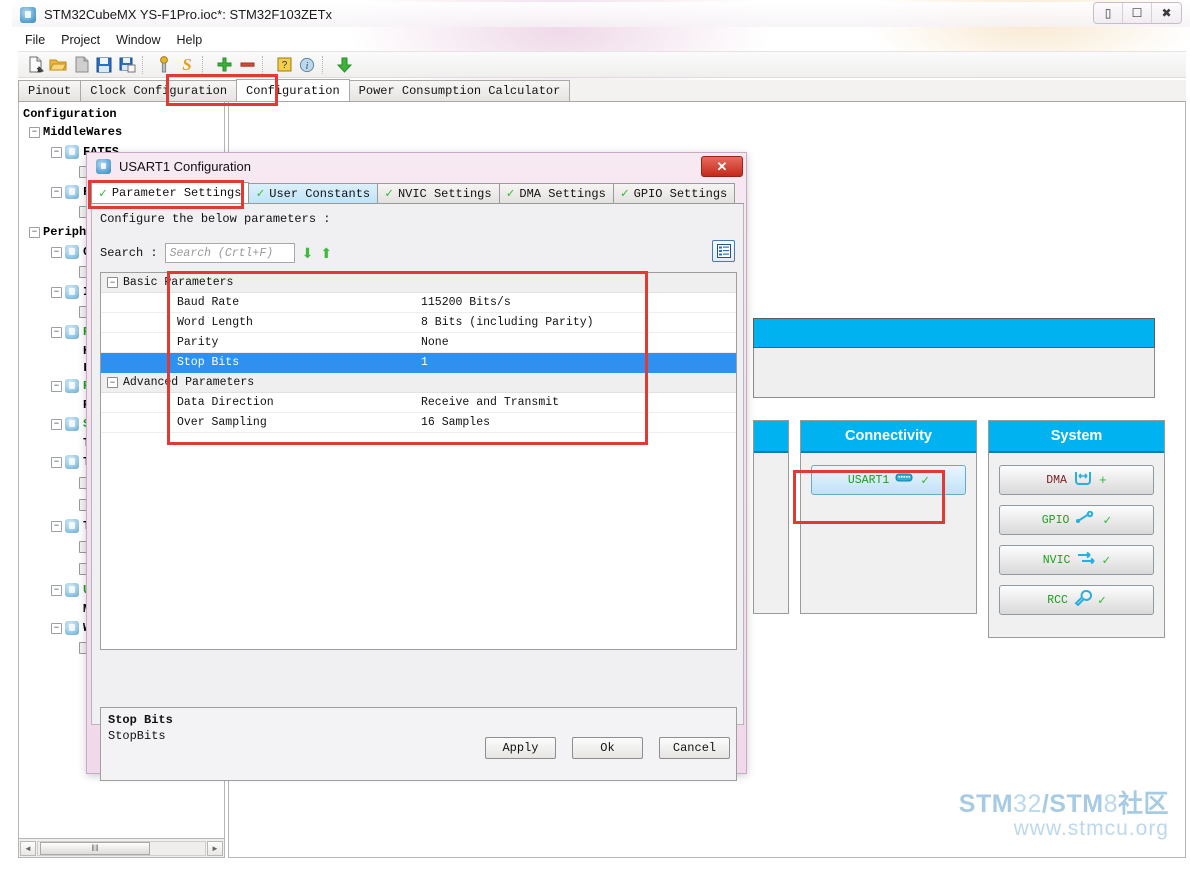 The image size is (1190, 874). What do you see at coordinates (418, 303) in the screenshot?
I see `table-row: Baud Rate 115200 Bits/s` at bounding box center [418, 303].